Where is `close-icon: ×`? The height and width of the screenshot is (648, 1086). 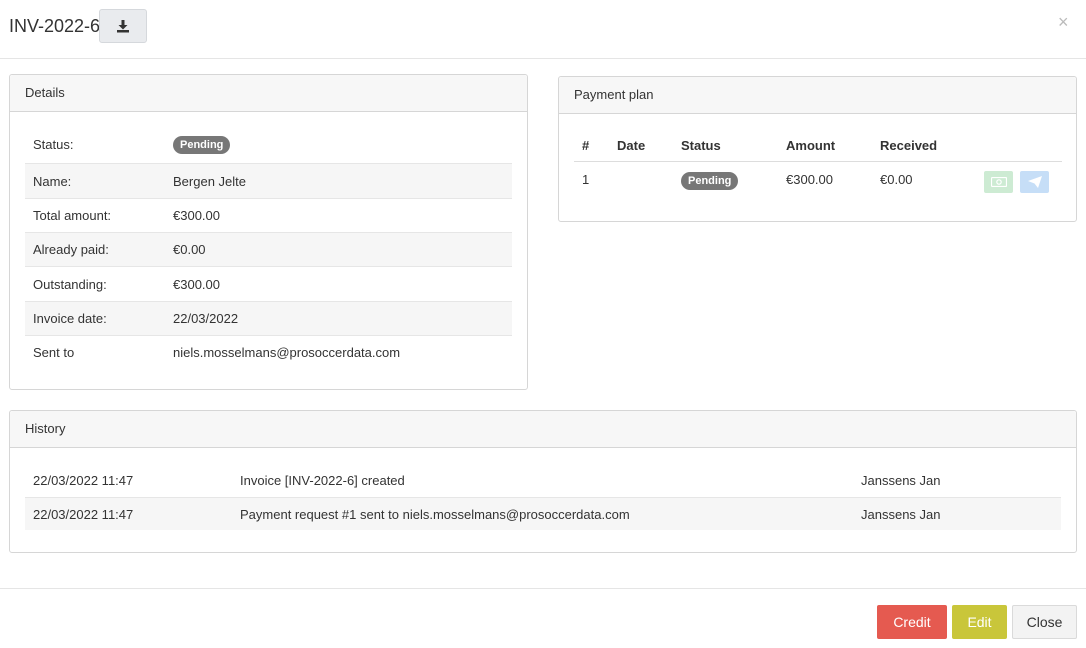 close-icon: × is located at coordinates (1063, 22).